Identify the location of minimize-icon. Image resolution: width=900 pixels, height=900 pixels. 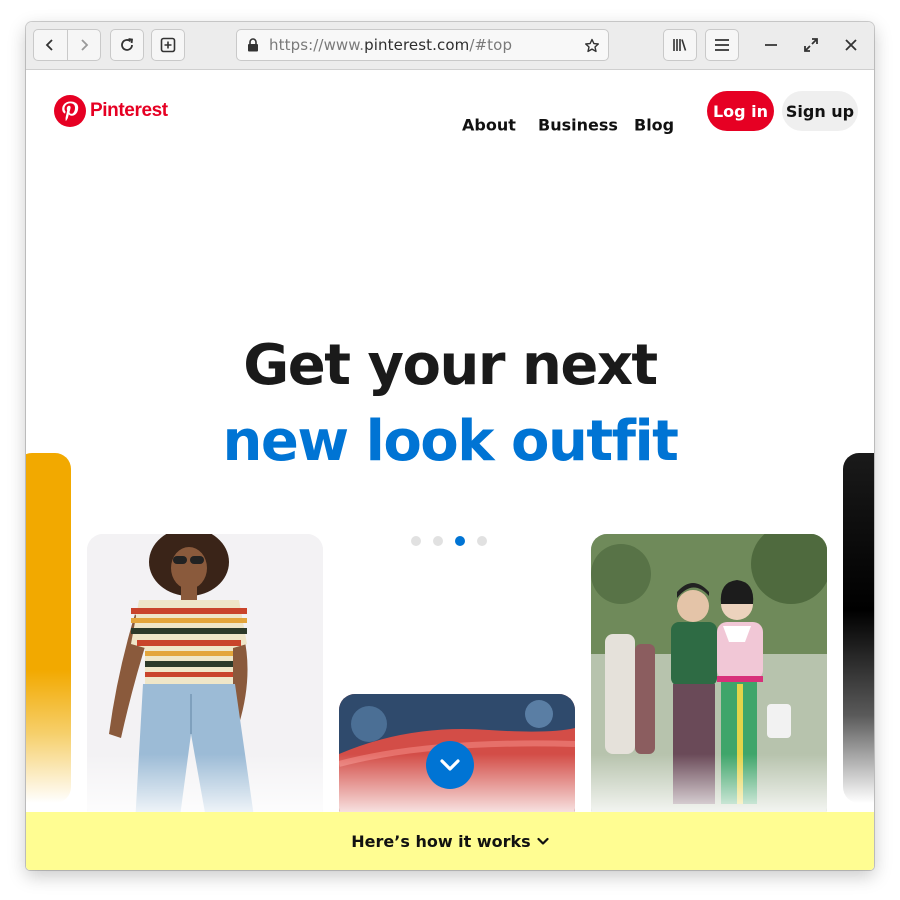
(771, 45).